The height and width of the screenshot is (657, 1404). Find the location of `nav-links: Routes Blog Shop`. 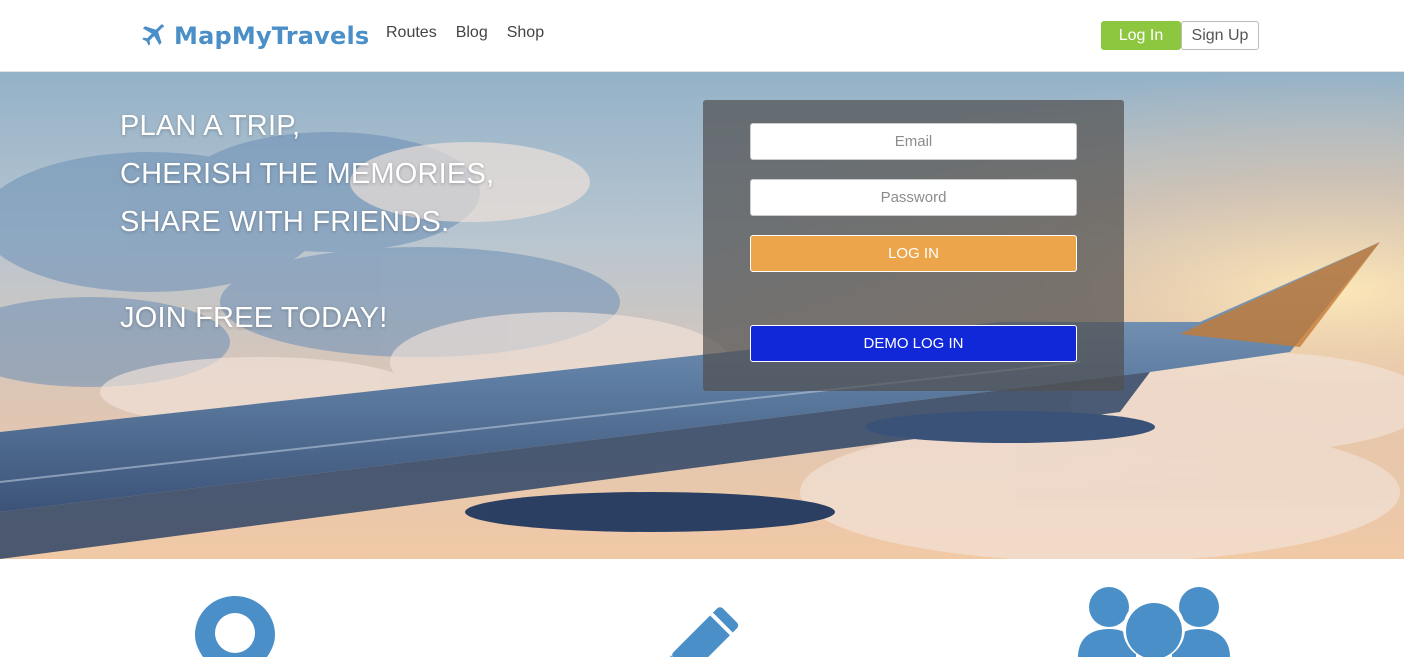

nav-links: Routes Blog Shop is located at coordinates (465, 33).